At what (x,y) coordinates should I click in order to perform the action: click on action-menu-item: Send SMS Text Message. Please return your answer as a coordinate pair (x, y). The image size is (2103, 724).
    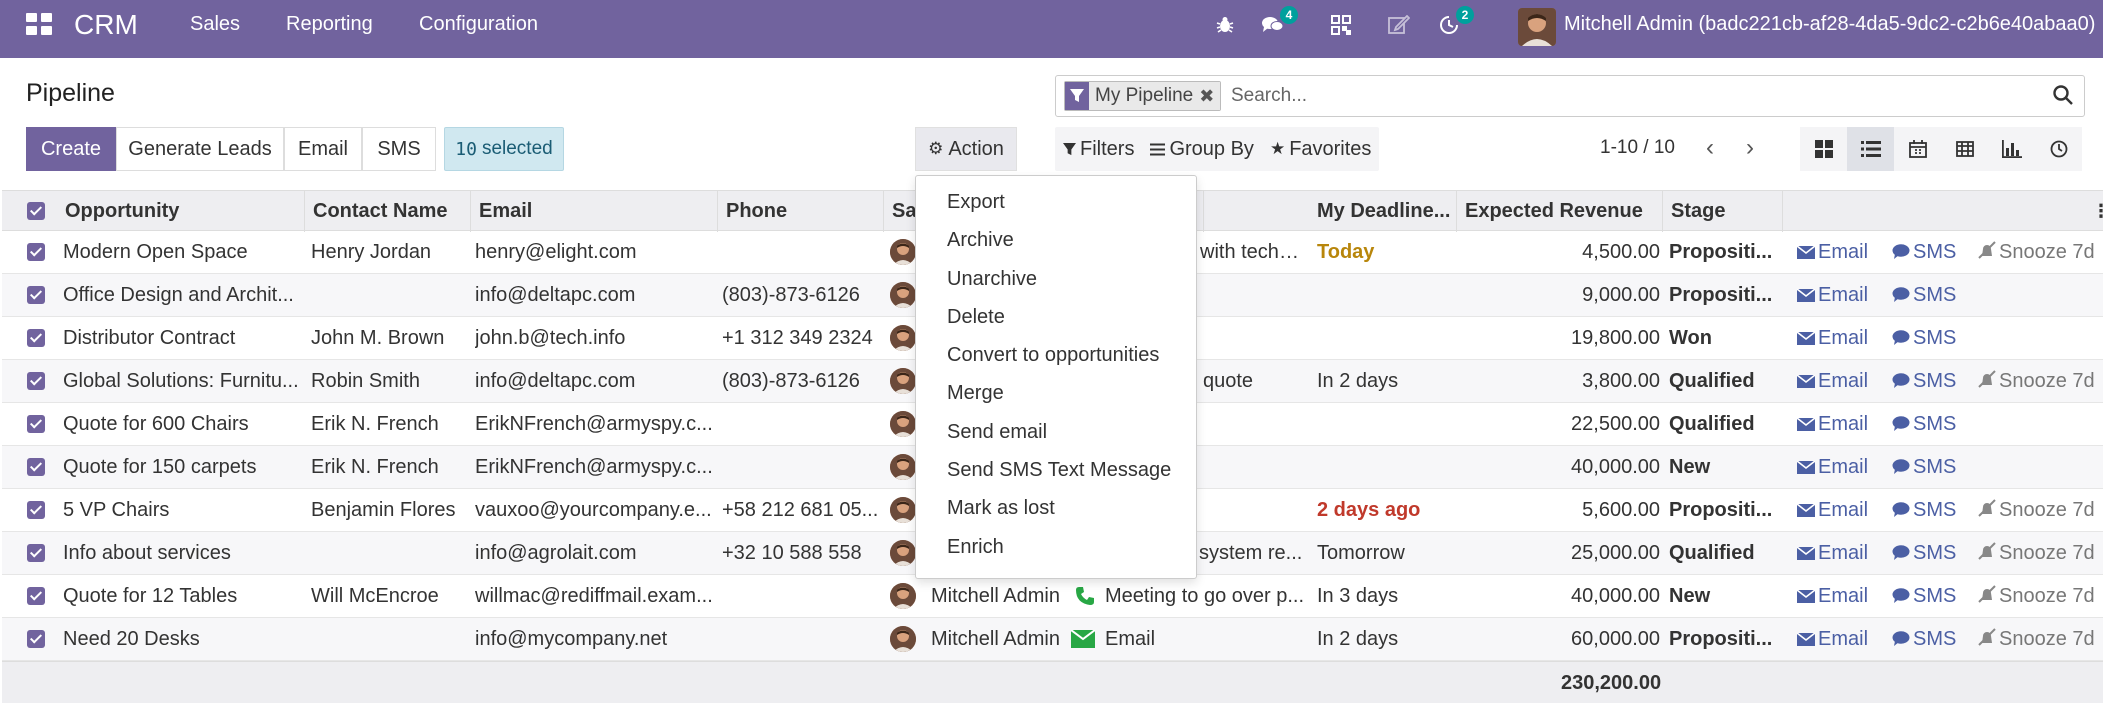
    Looking at the image, I should click on (1056, 470).